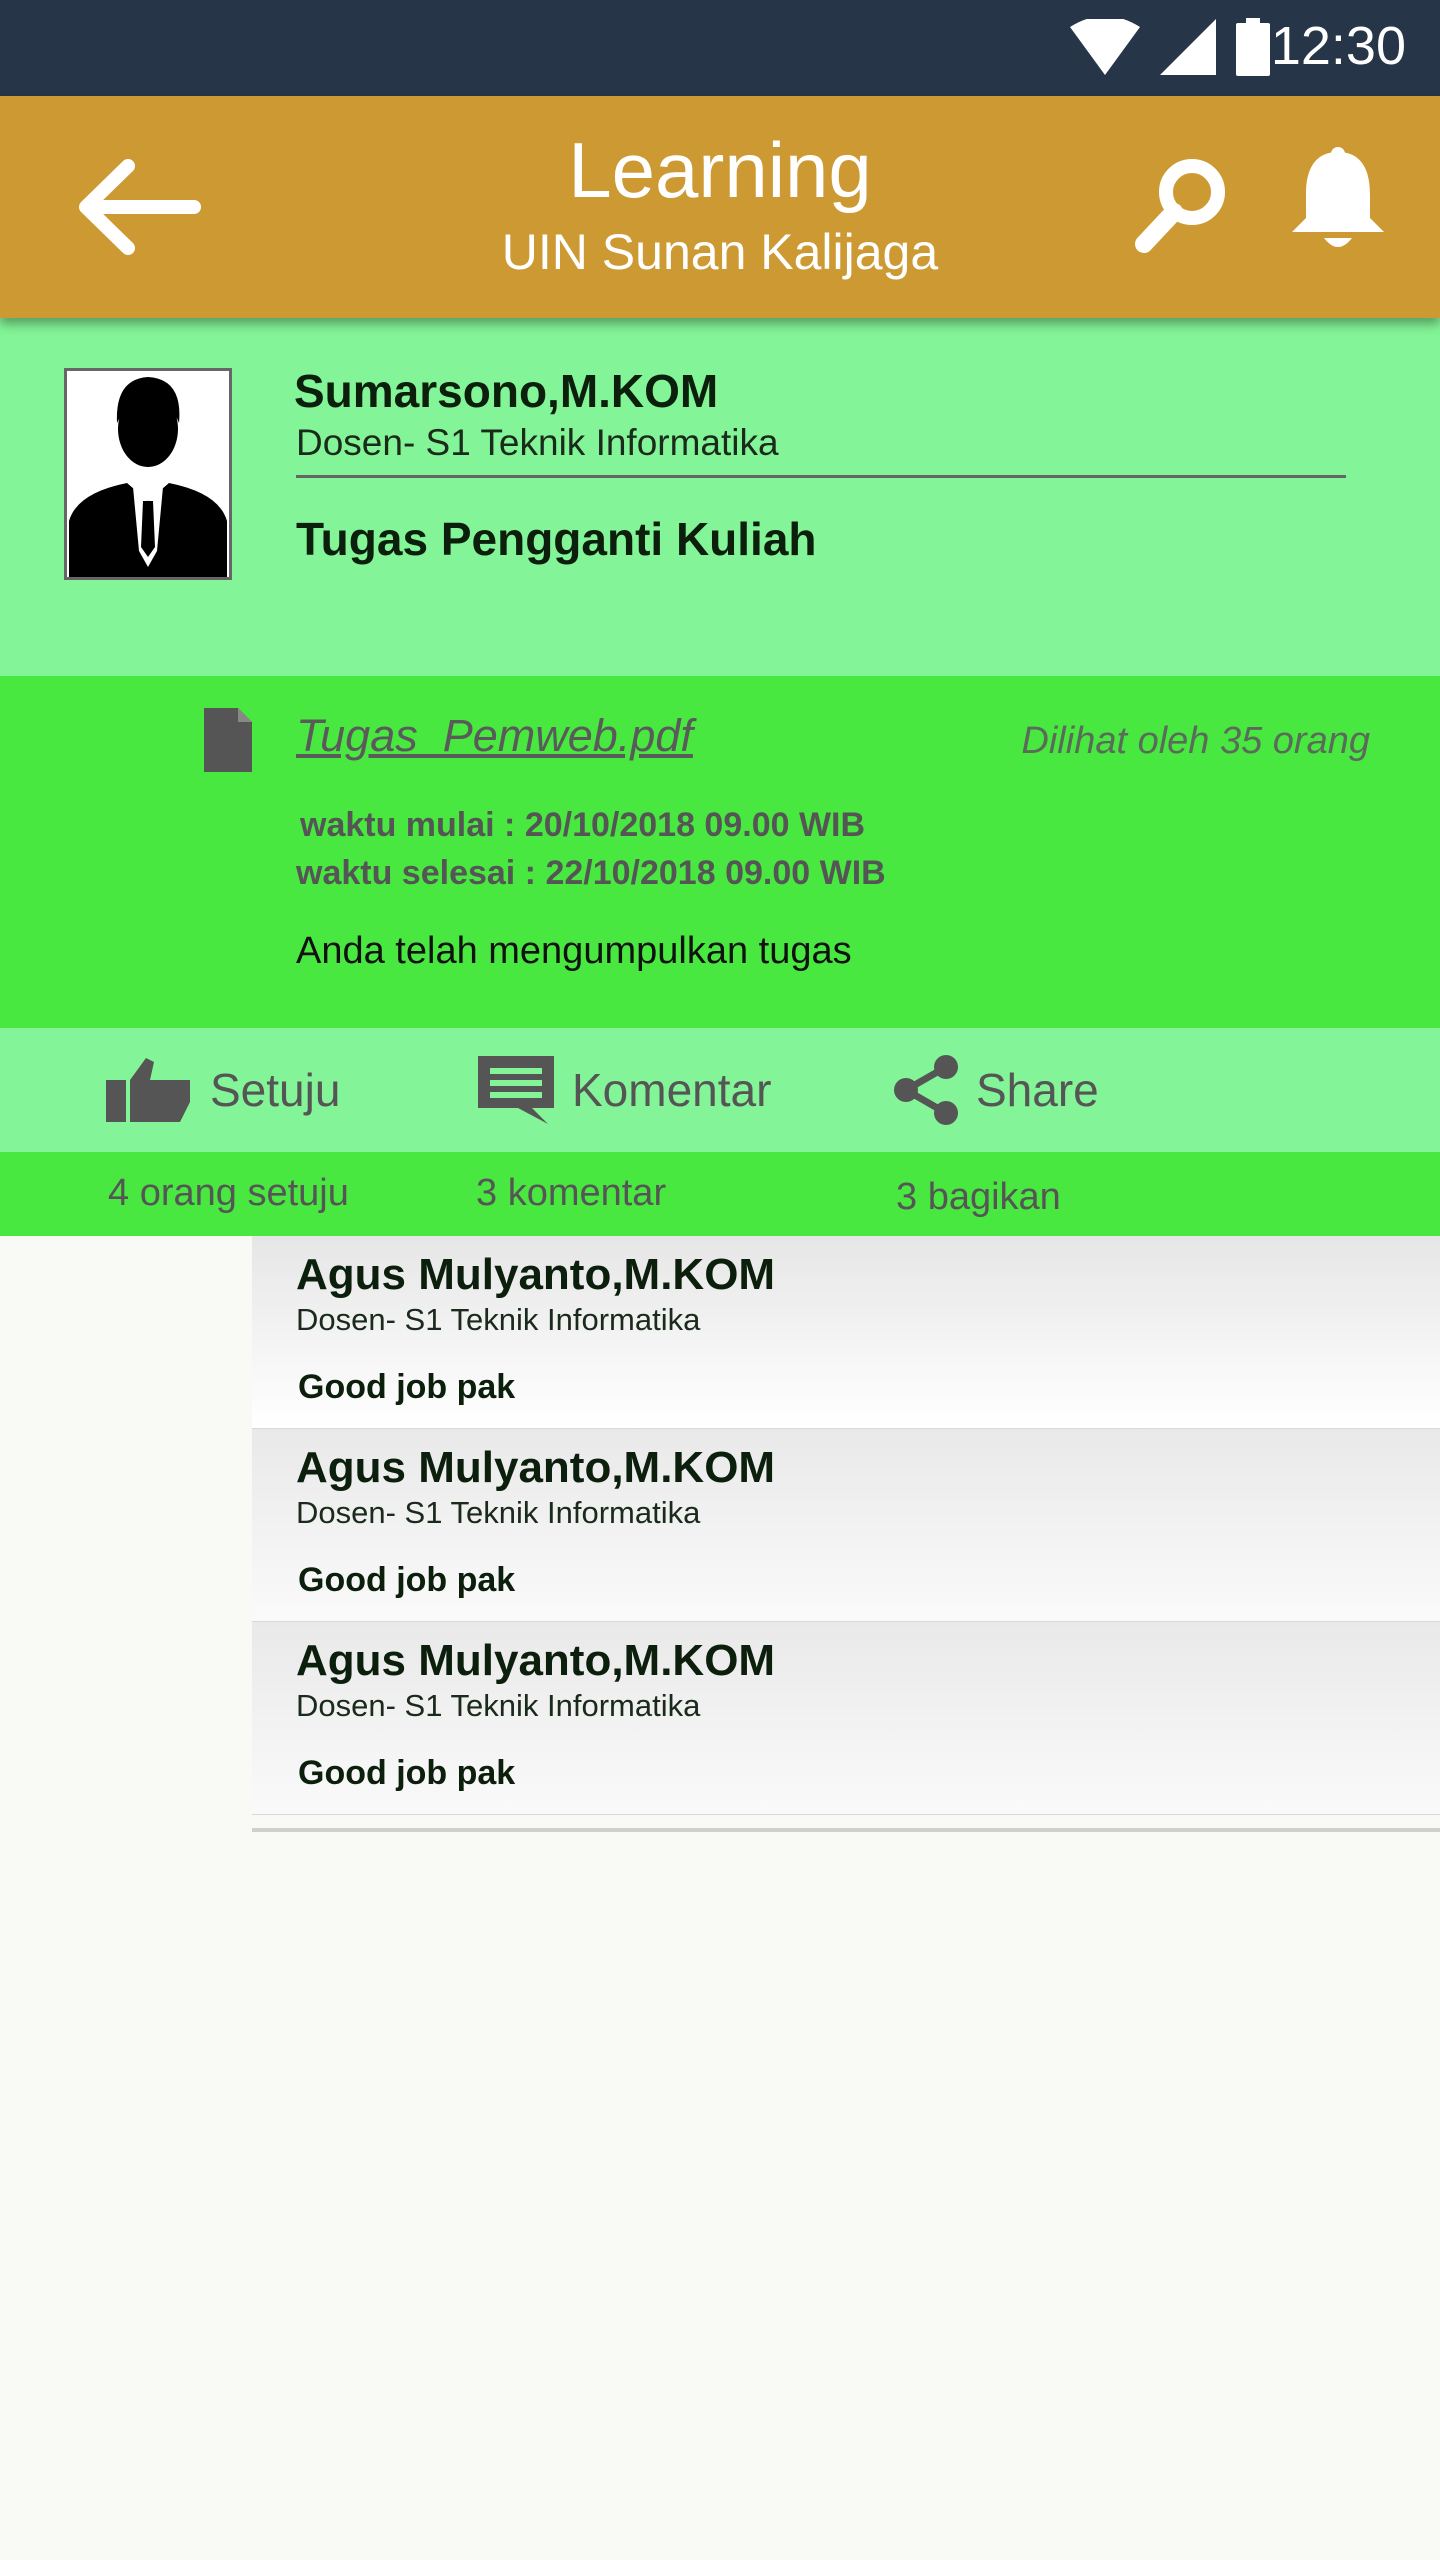 The width and height of the screenshot is (1440, 2560). I want to click on file-link: Tugas_Pemweb.pdf, so click(494, 736).